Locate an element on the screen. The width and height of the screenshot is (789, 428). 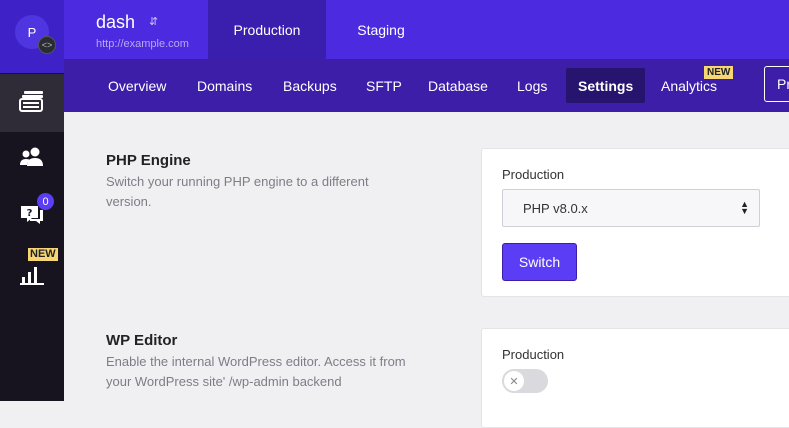
bar-chart-icon is located at coordinates (32, 276).